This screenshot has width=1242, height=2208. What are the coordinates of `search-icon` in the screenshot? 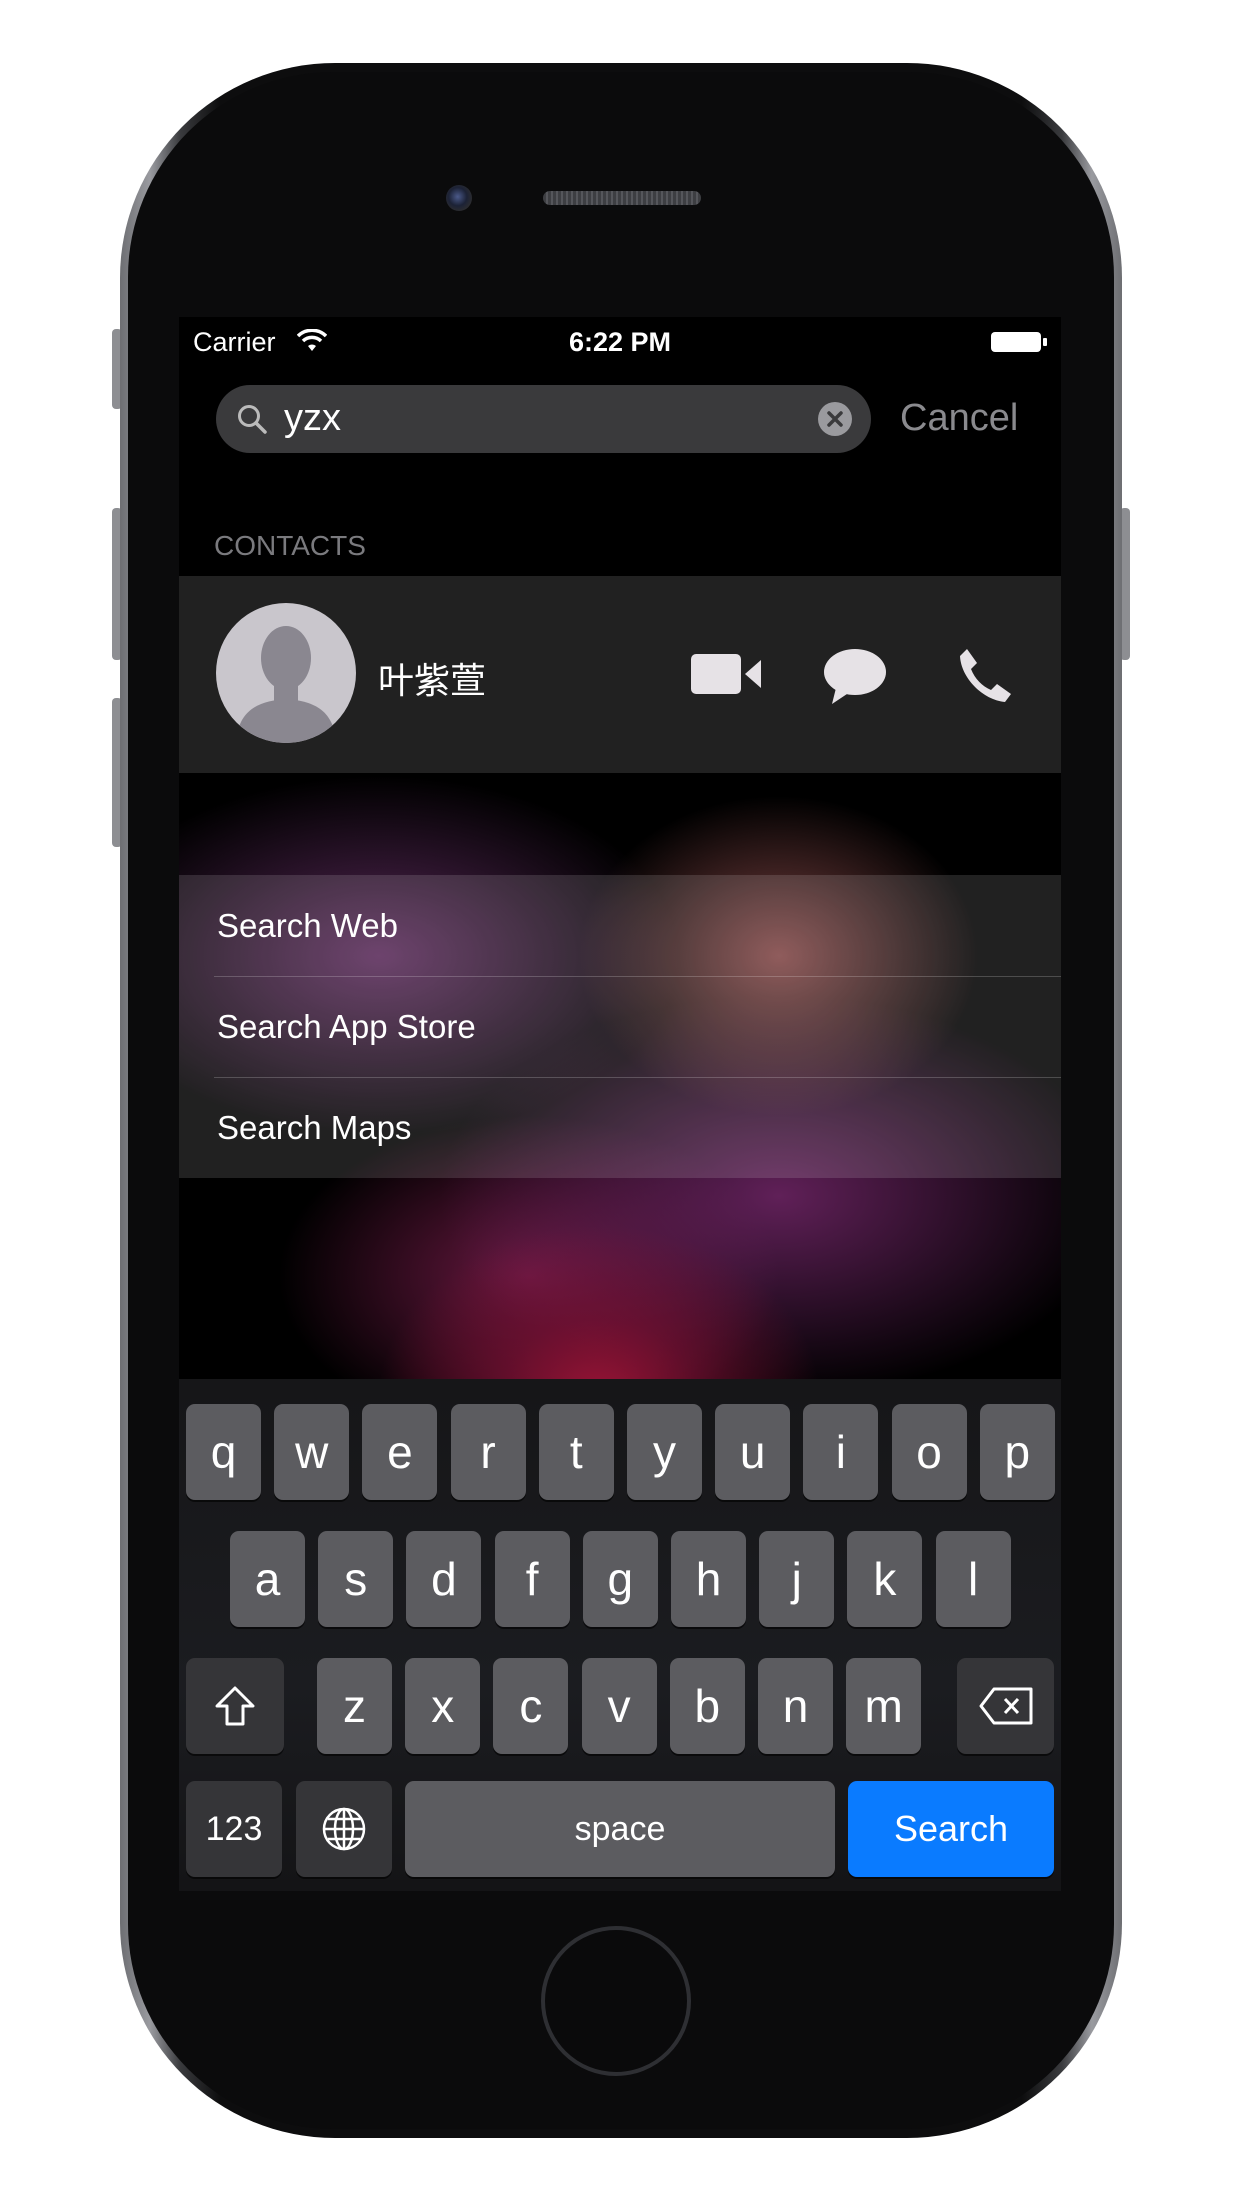 It's located at (252, 419).